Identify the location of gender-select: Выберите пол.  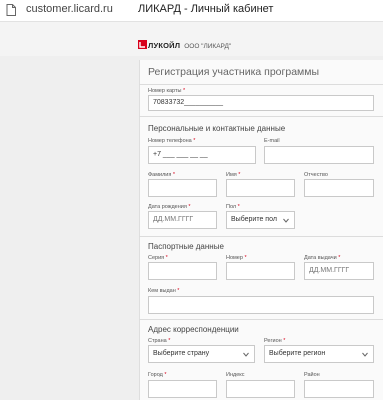
(260, 220).